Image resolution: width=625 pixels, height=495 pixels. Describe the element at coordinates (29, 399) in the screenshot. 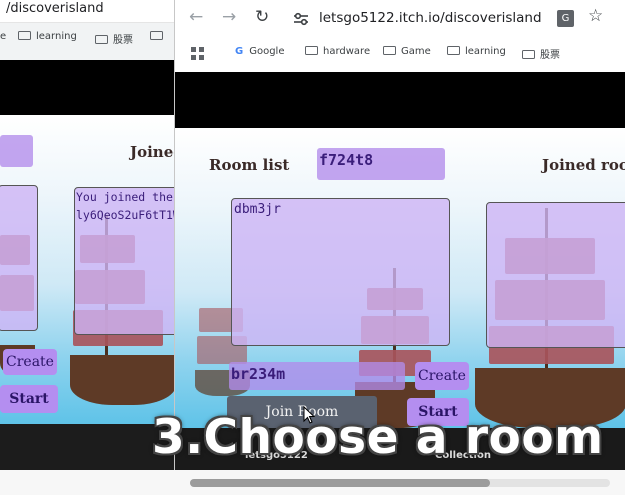

I see `back-start-button: Start` at that location.